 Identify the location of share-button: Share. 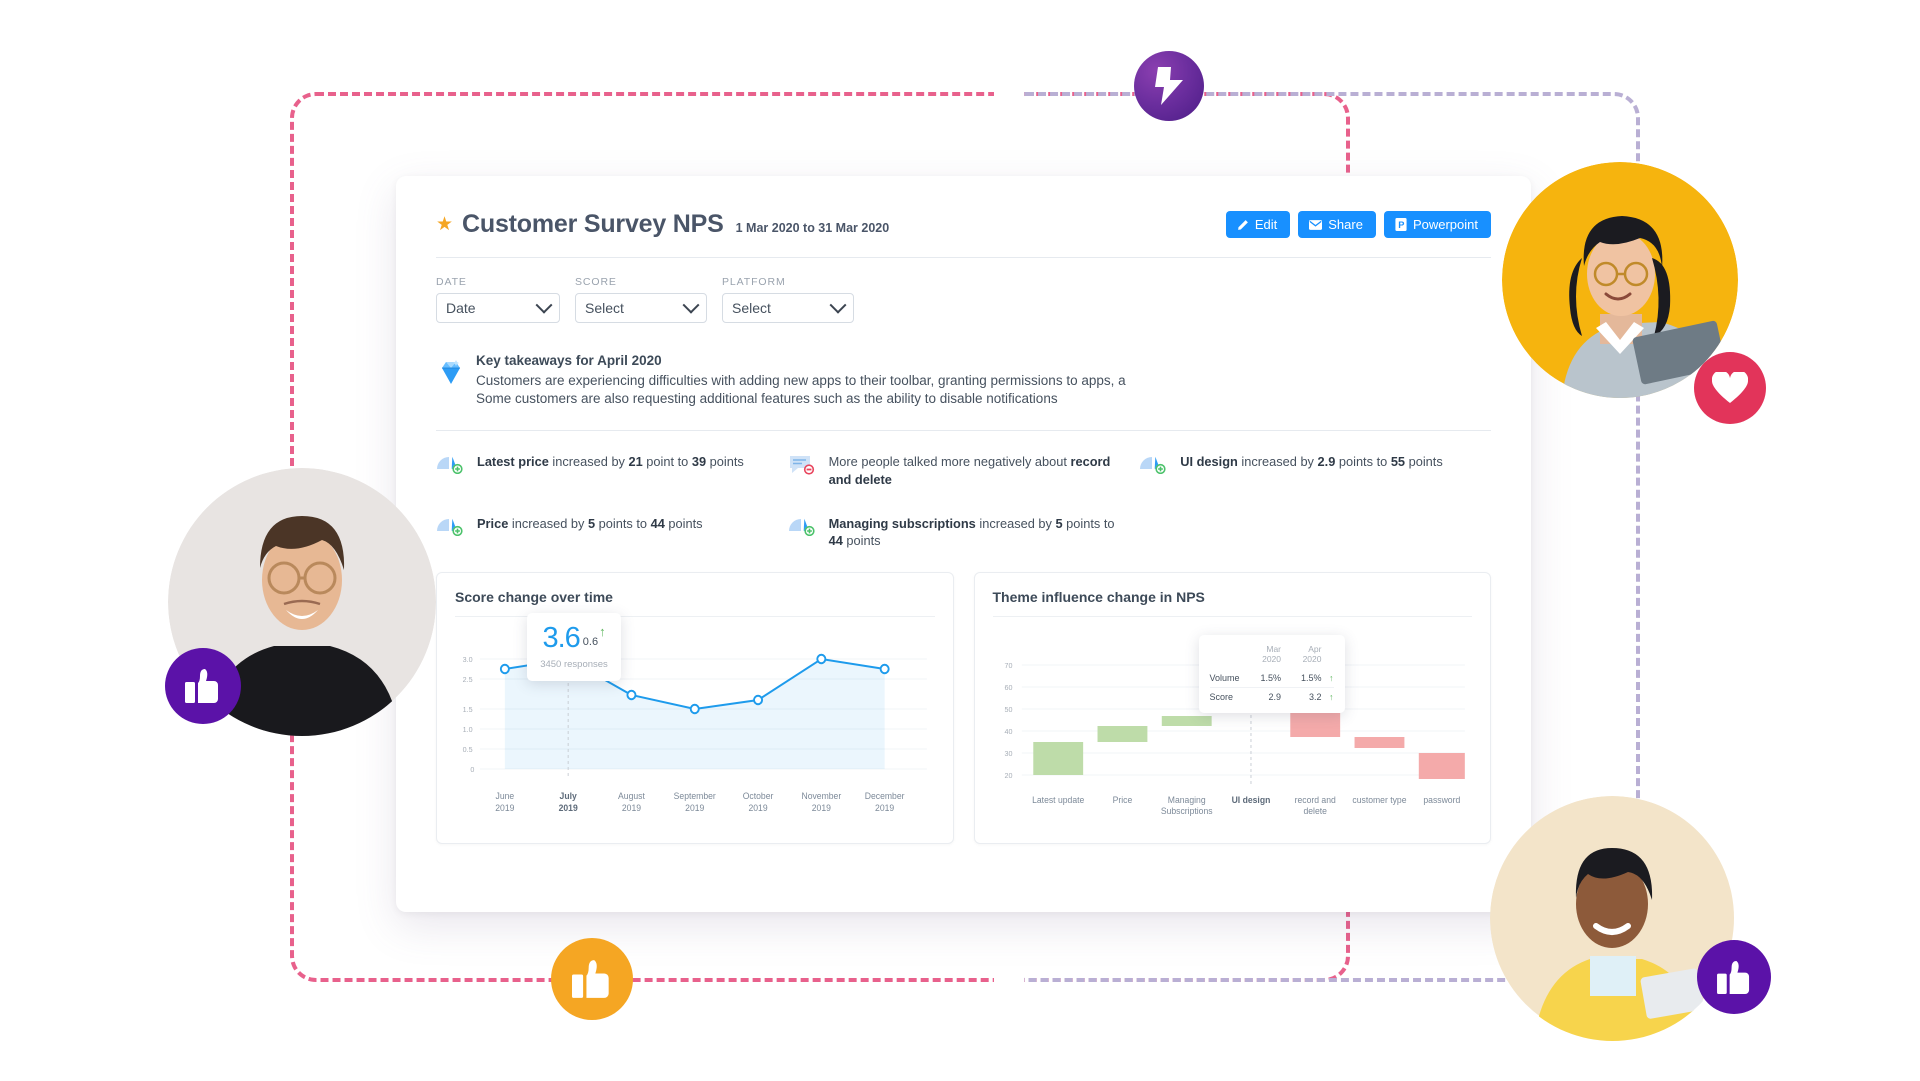
(1337, 224).